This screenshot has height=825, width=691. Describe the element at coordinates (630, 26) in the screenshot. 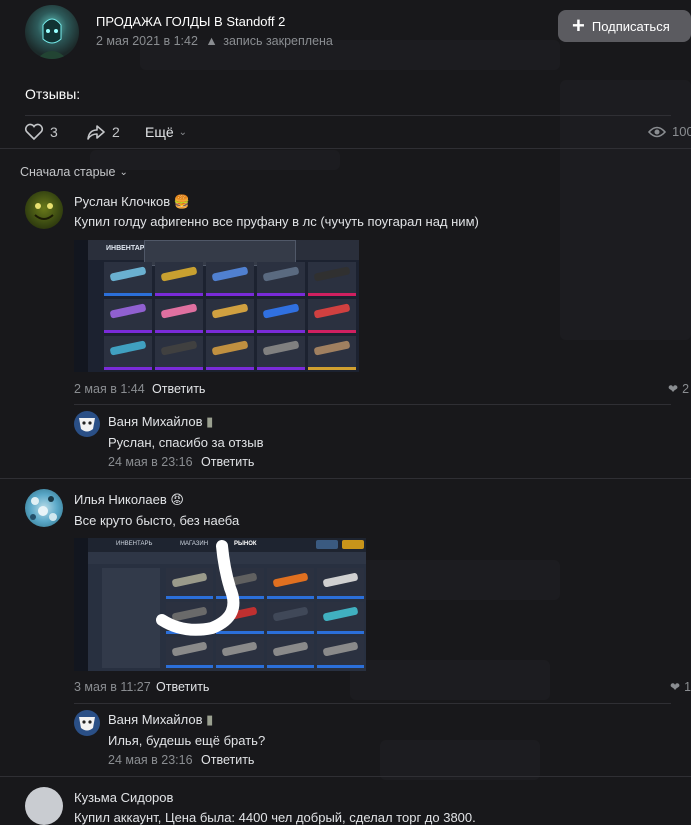

I see `subscribe-label: Подписаться` at that location.